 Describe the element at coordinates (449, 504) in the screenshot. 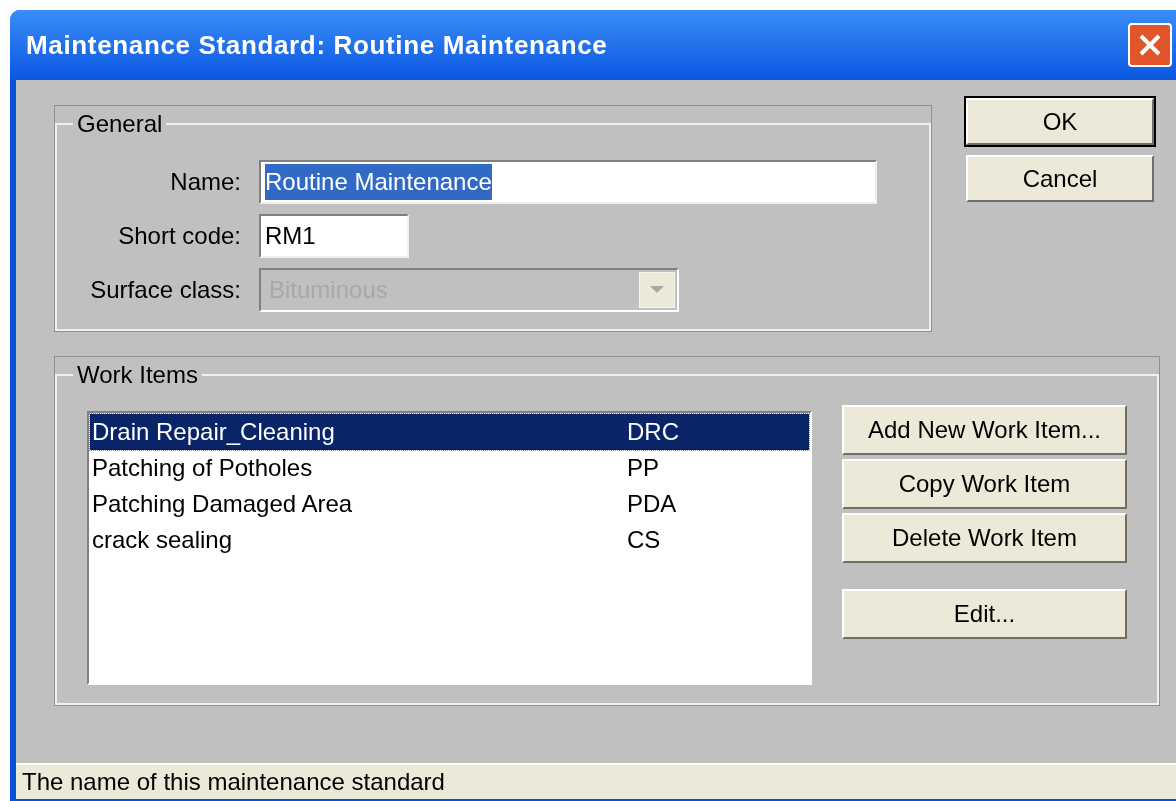

I see `list-row: Patching Damaged Area PDA` at that location.